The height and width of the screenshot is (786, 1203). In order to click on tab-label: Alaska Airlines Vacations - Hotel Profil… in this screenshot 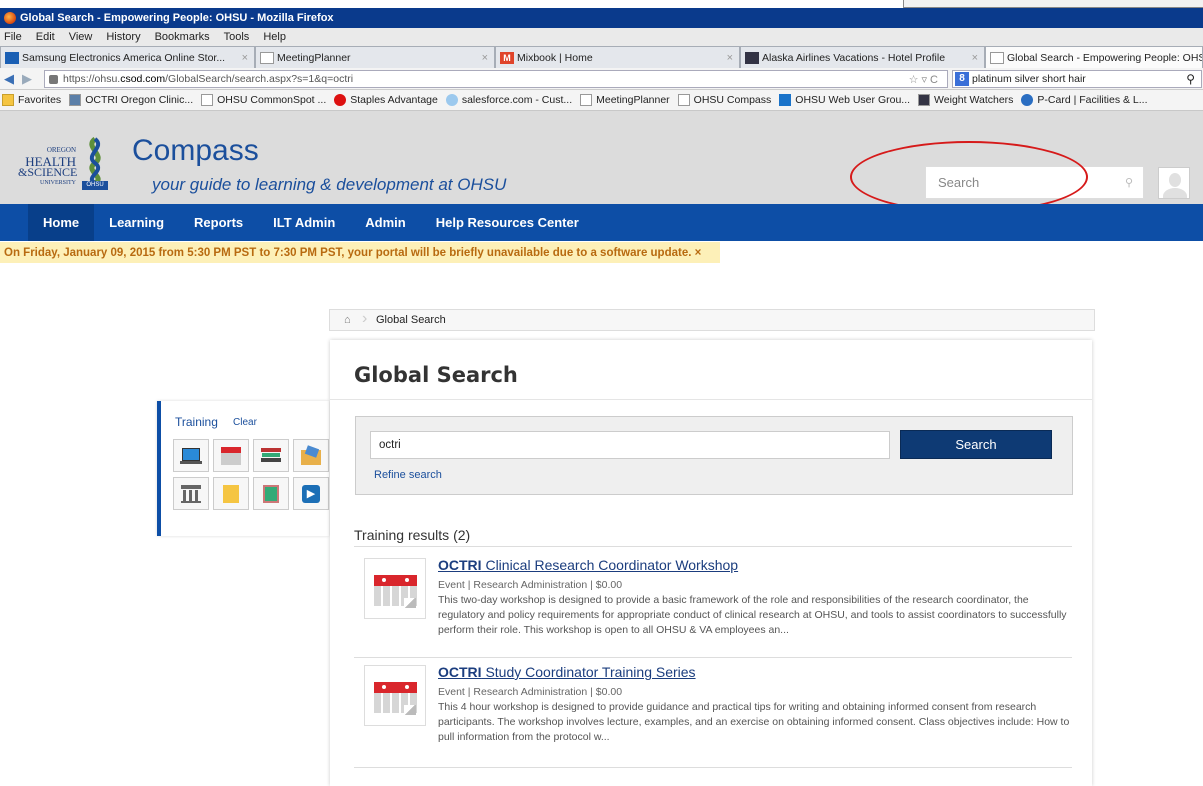, I will do `click(854, 57)`.